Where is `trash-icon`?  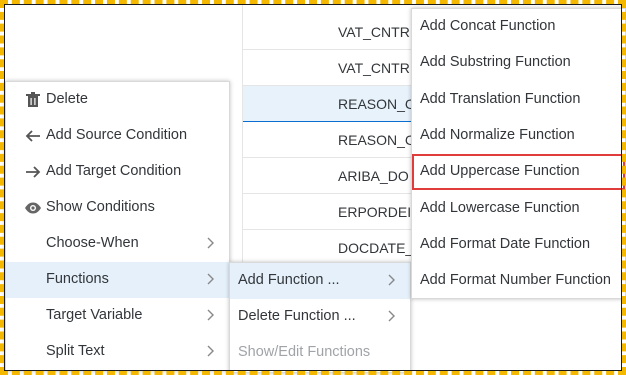
trash-icon is located at coordinates (33, 100).